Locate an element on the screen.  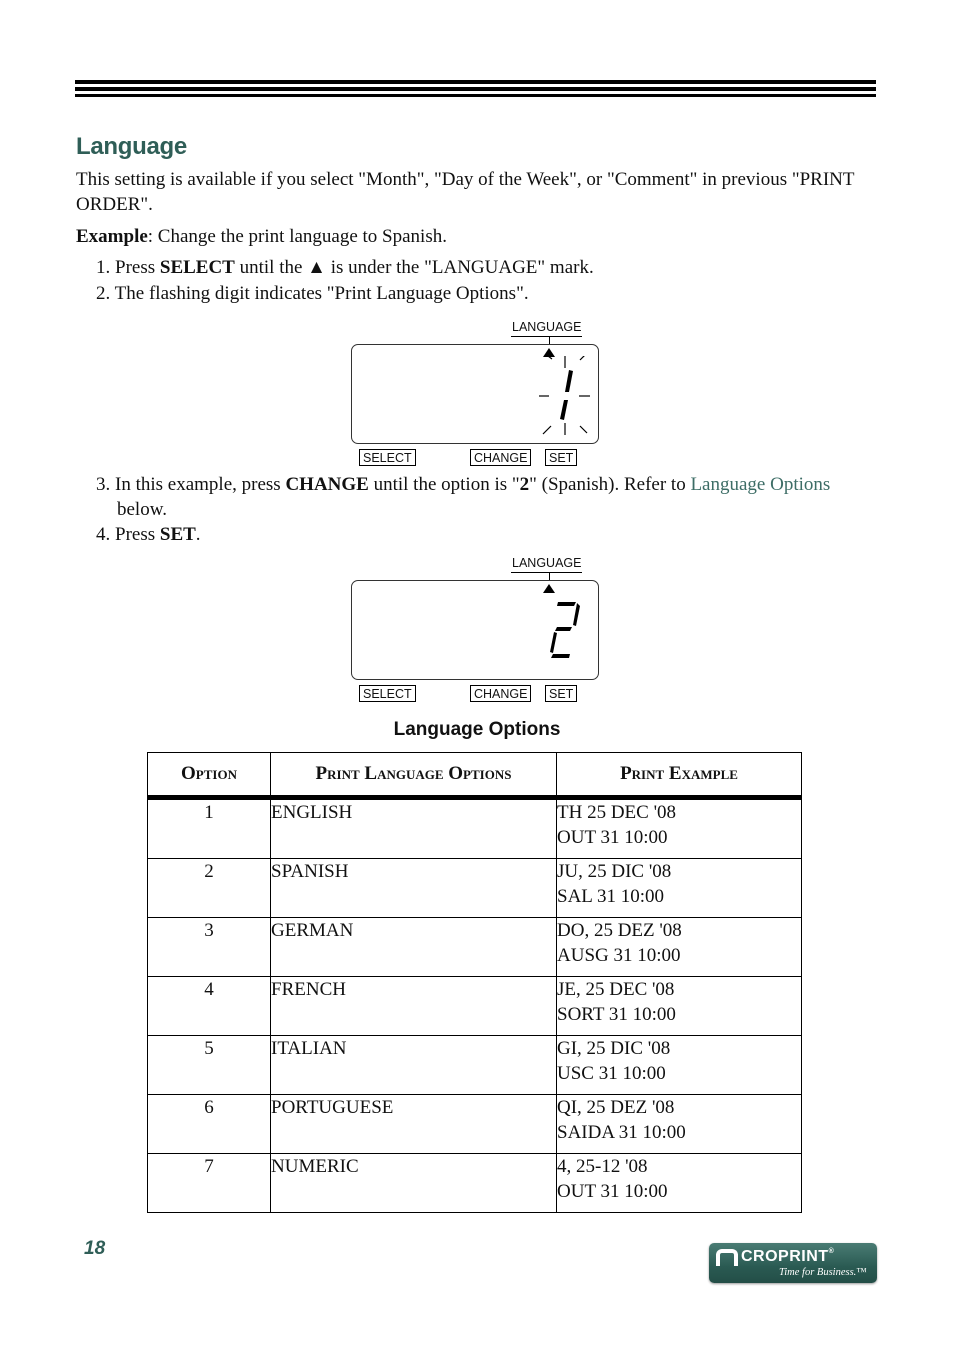
option-number: 7 is located at coordinates (209, 1183).